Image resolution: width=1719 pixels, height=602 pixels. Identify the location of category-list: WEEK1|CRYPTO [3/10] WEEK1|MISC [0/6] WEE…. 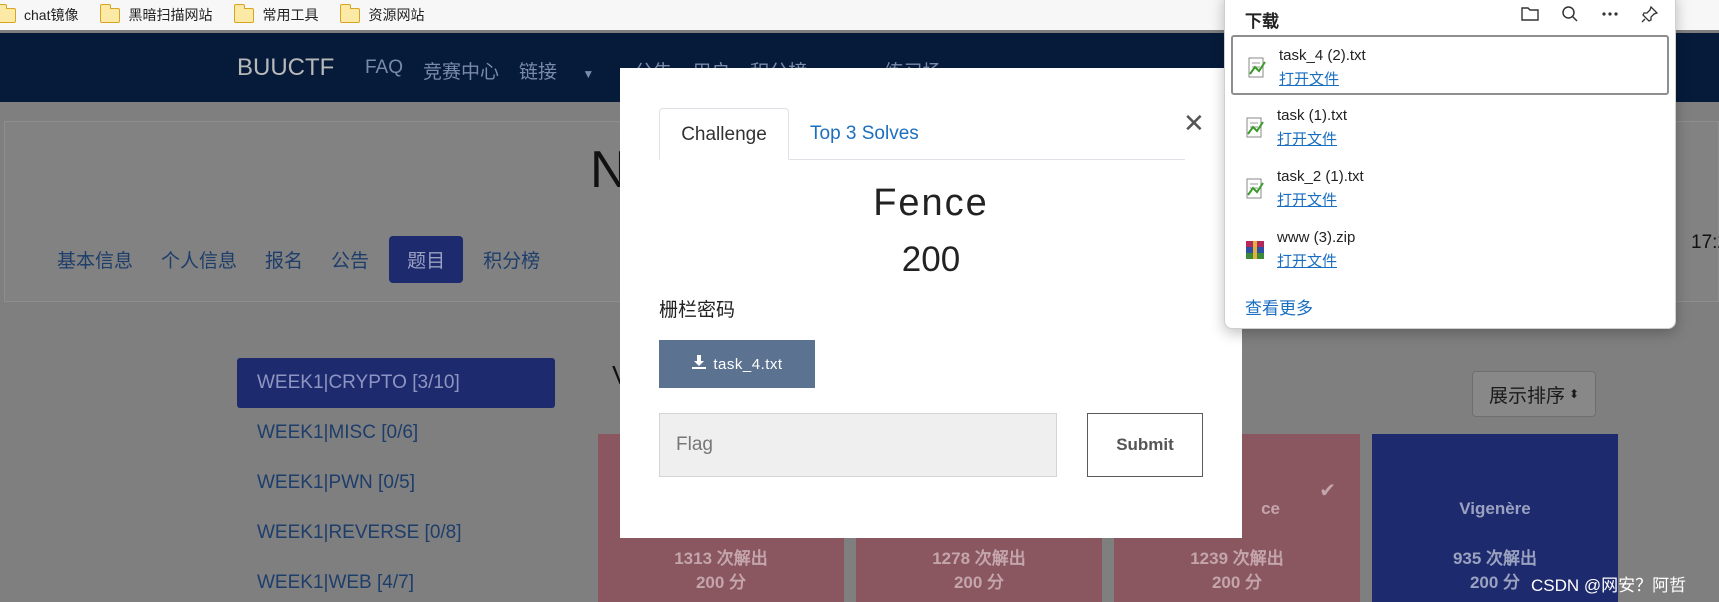
(396, 480).